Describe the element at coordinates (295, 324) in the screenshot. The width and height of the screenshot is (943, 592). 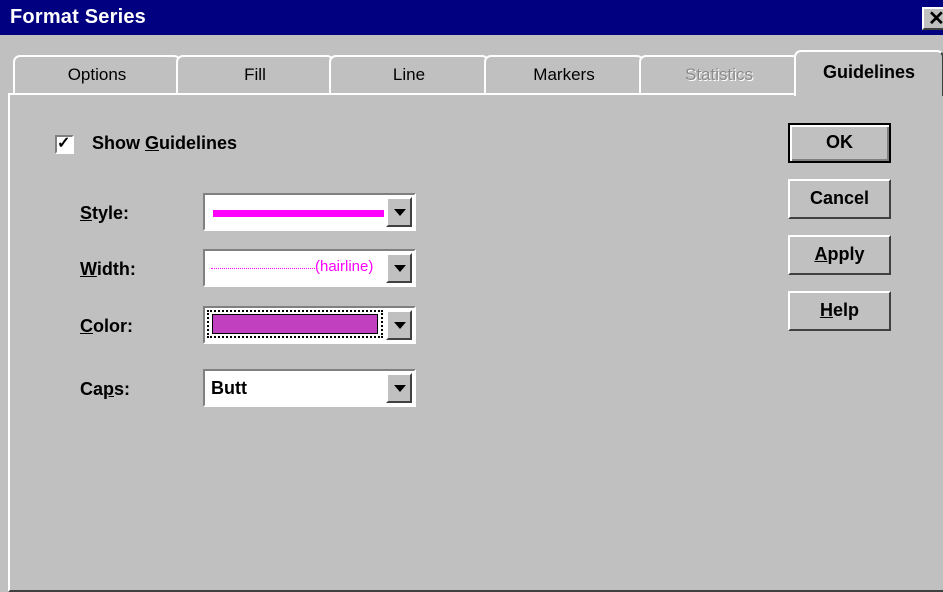
I see `color-swatch` at that location.